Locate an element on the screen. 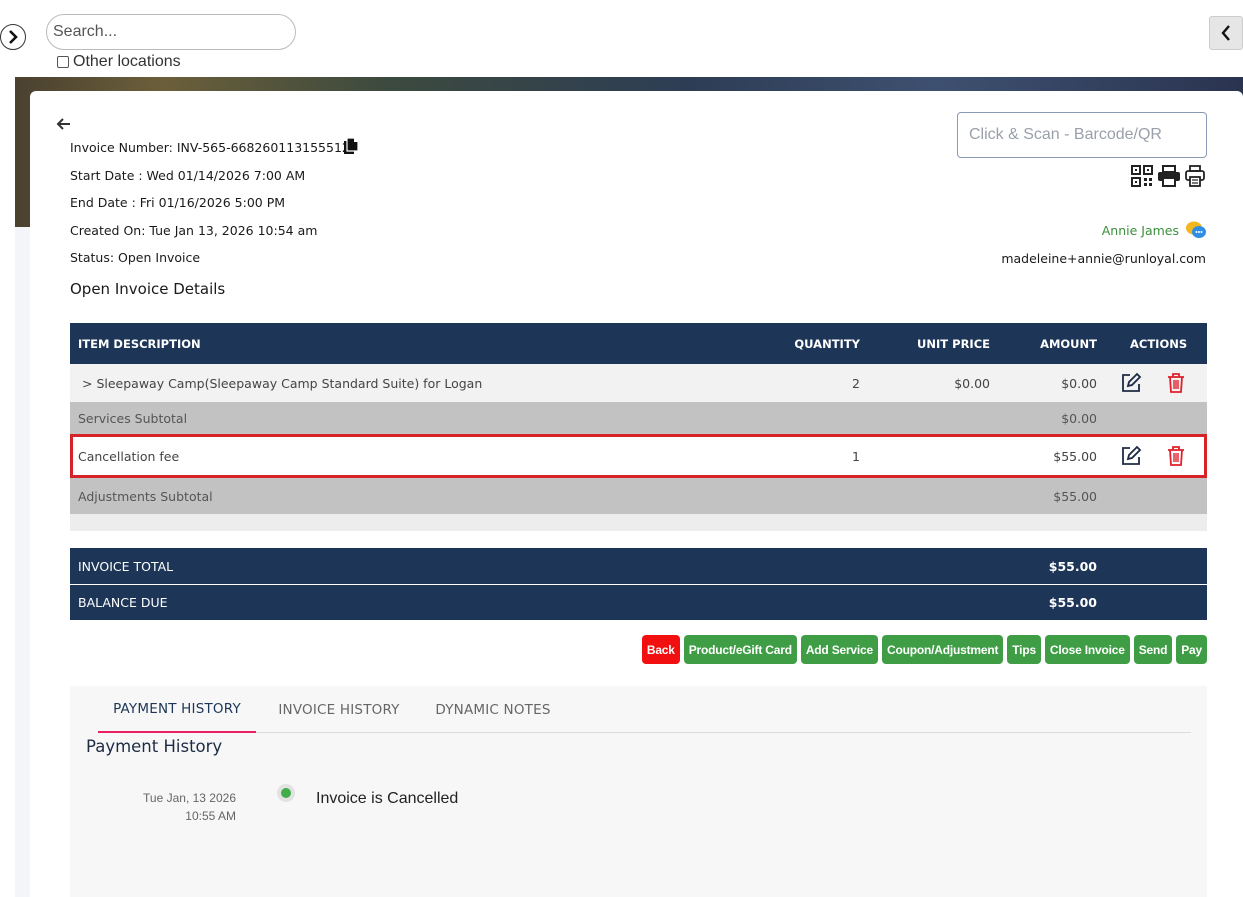 The width and height of the screenshot is (1243, 897). payment-history-title: Payment History is located at coordinates (154, 746).